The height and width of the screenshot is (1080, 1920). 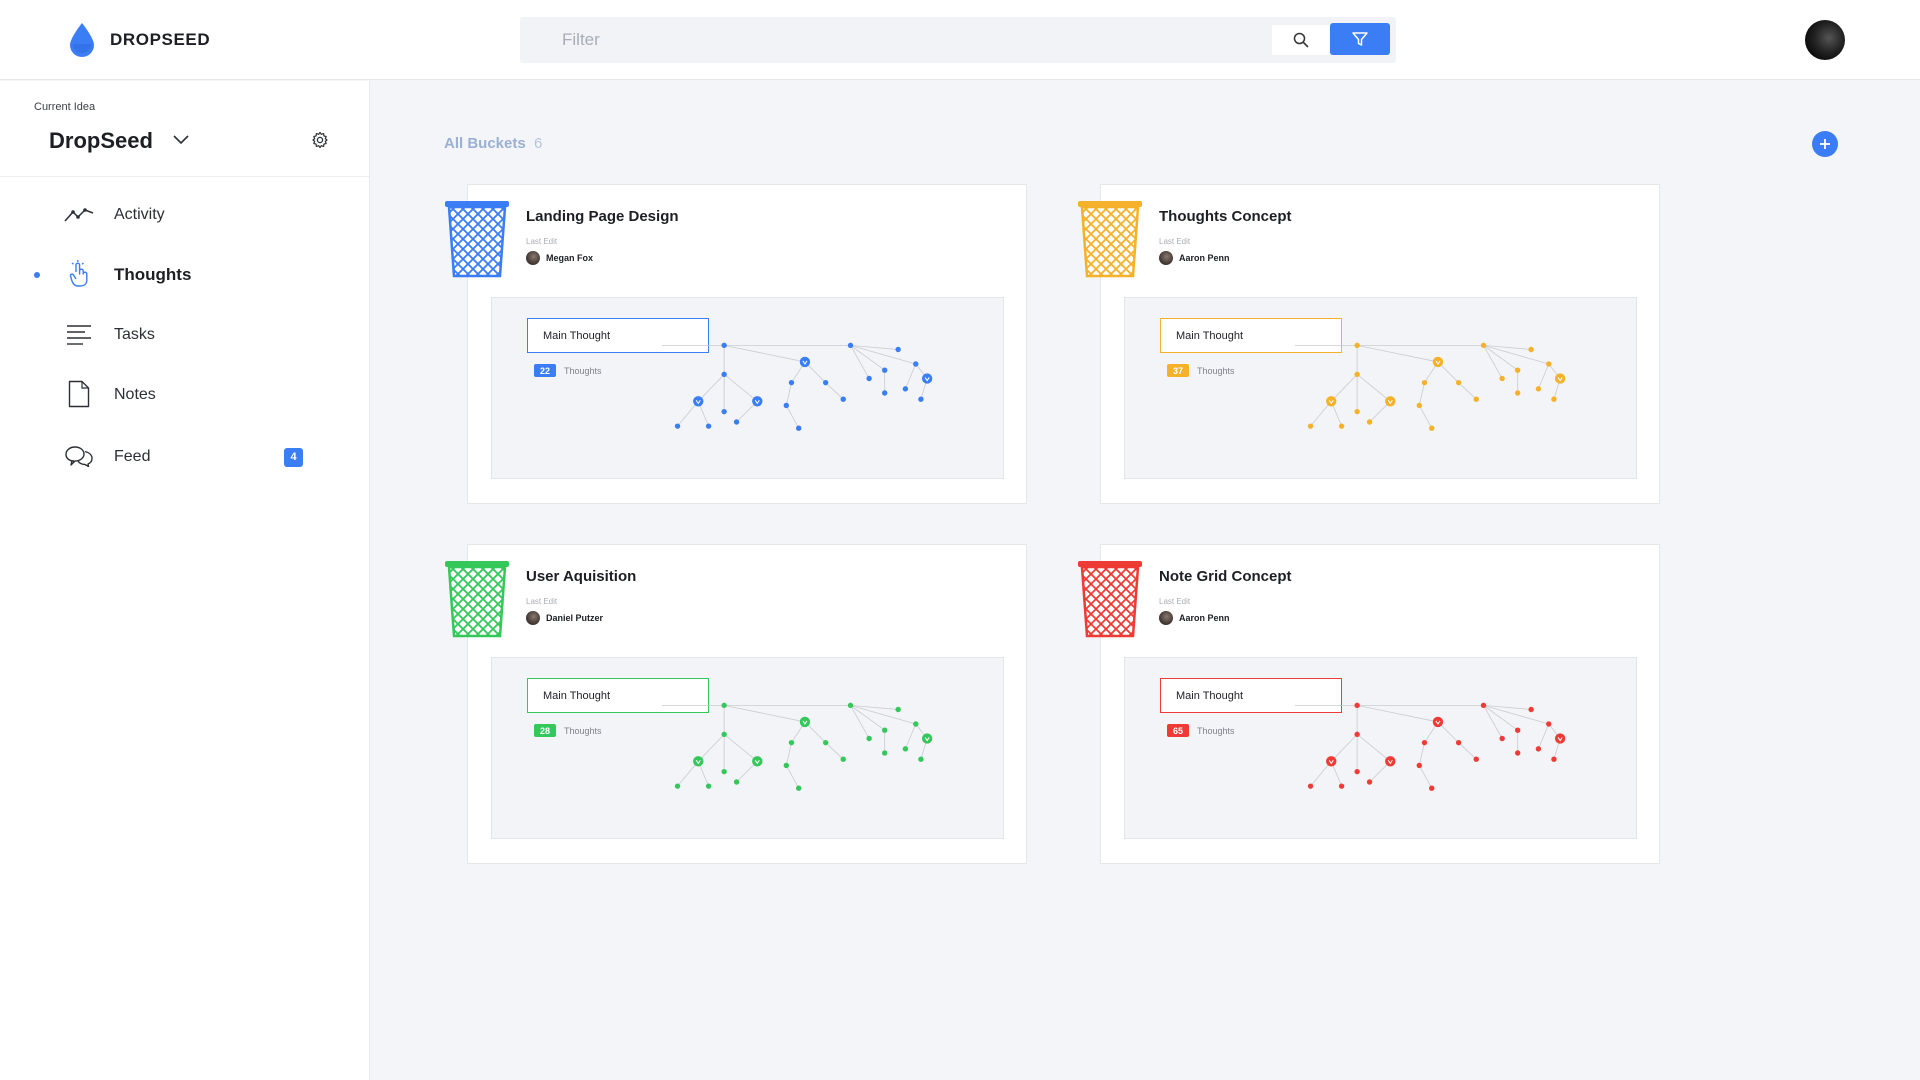 What do you see at coordinates (602, 216) in the screenshot?
I see `bucket-title: Landing Page Design` at bounding box center [602, 216].